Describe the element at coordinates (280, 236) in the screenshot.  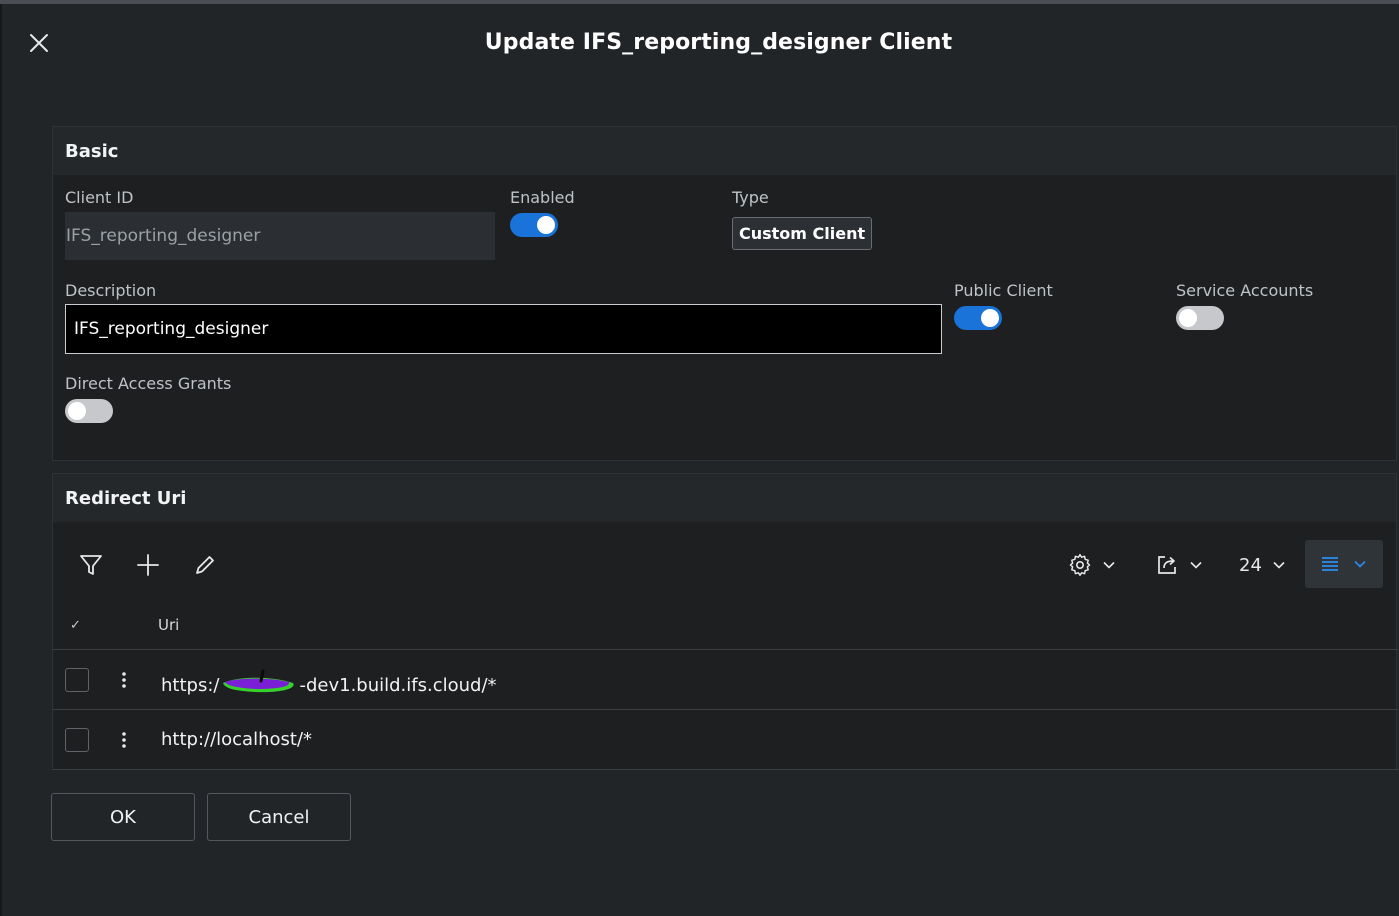
I see `client-id-field: IFS_reporting_designer` at that location.